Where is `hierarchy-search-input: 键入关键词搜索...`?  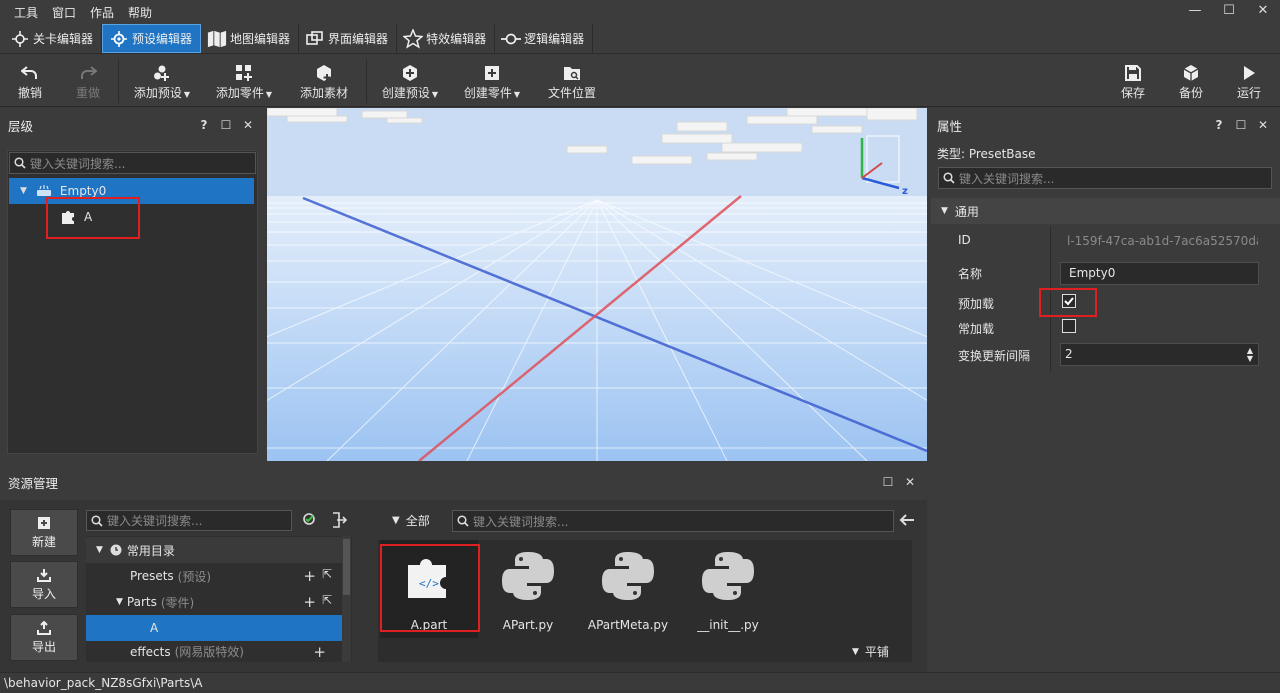
hierarchy-search-input: 键入关键词搜索... is located at coordinates (132, 163).